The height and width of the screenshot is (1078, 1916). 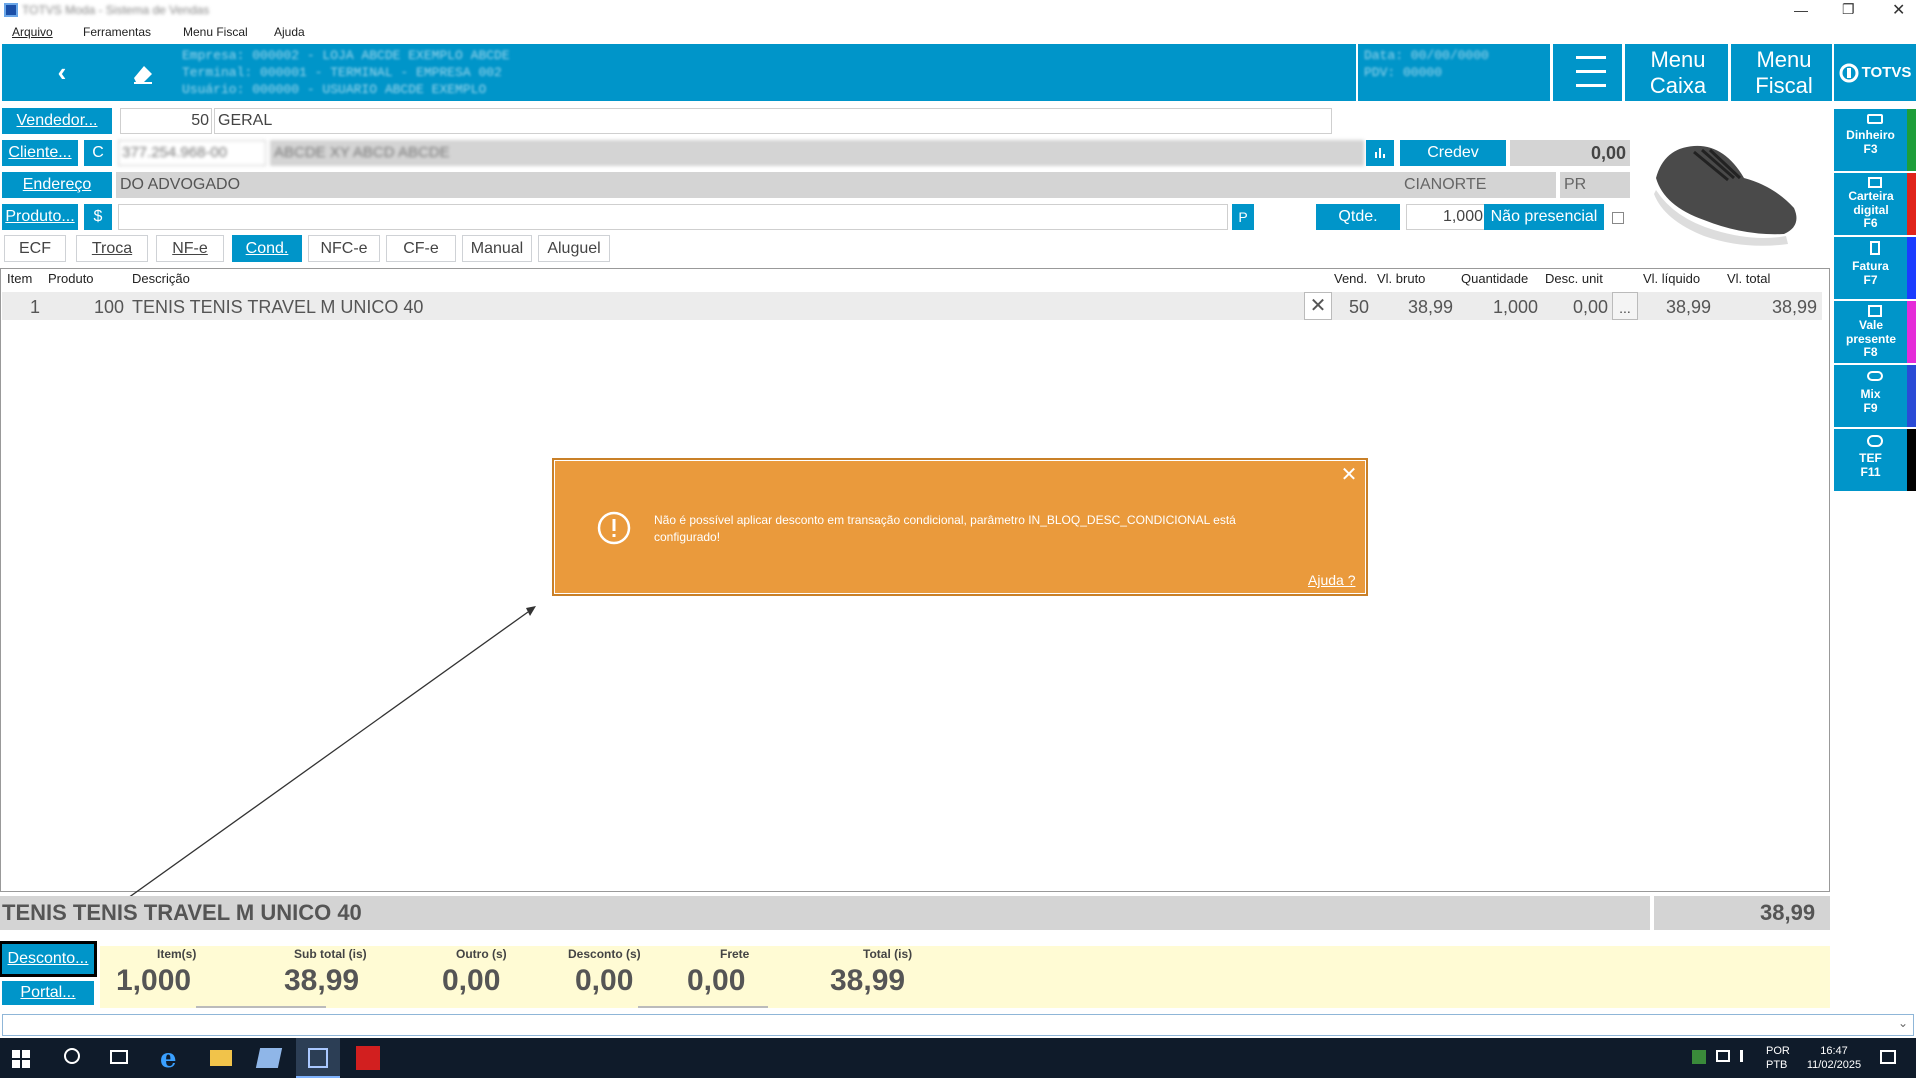 I want to click on start-button, so click(x=21, y=1059).